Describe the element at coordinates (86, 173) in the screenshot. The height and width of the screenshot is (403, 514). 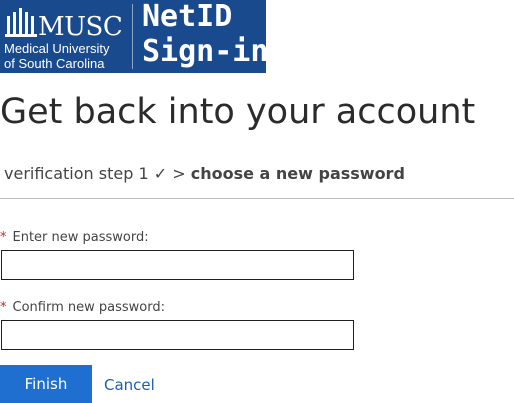
I see `step-completed: verification step 1 ✓` at that location.